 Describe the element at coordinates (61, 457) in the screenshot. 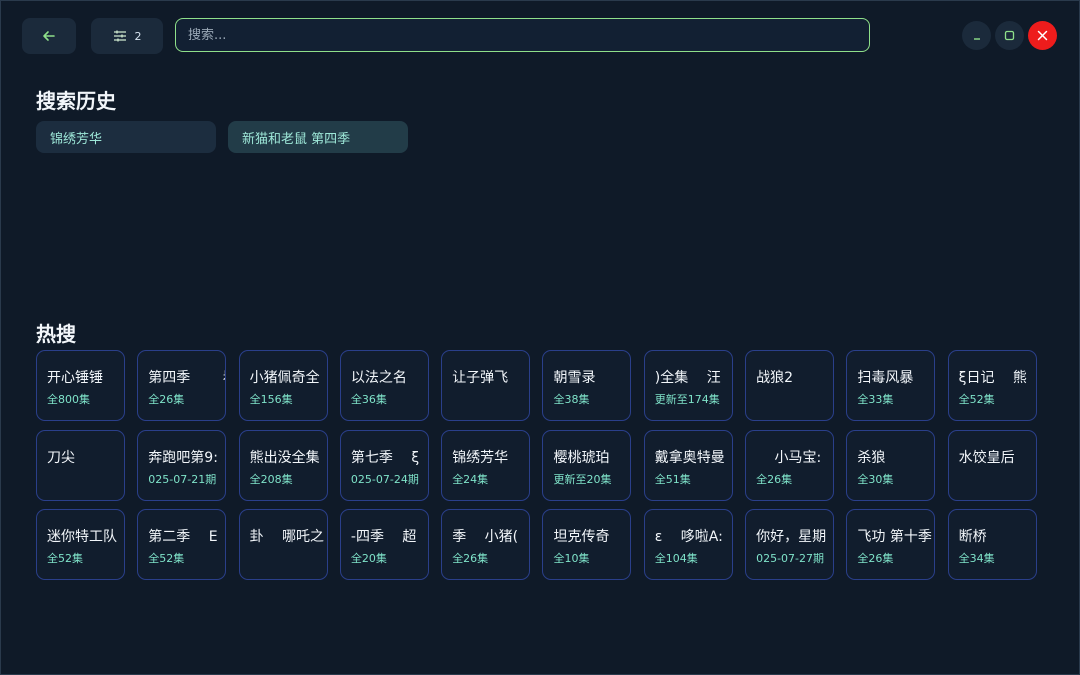

I see `hot-card-title: 刀尖` at that location.